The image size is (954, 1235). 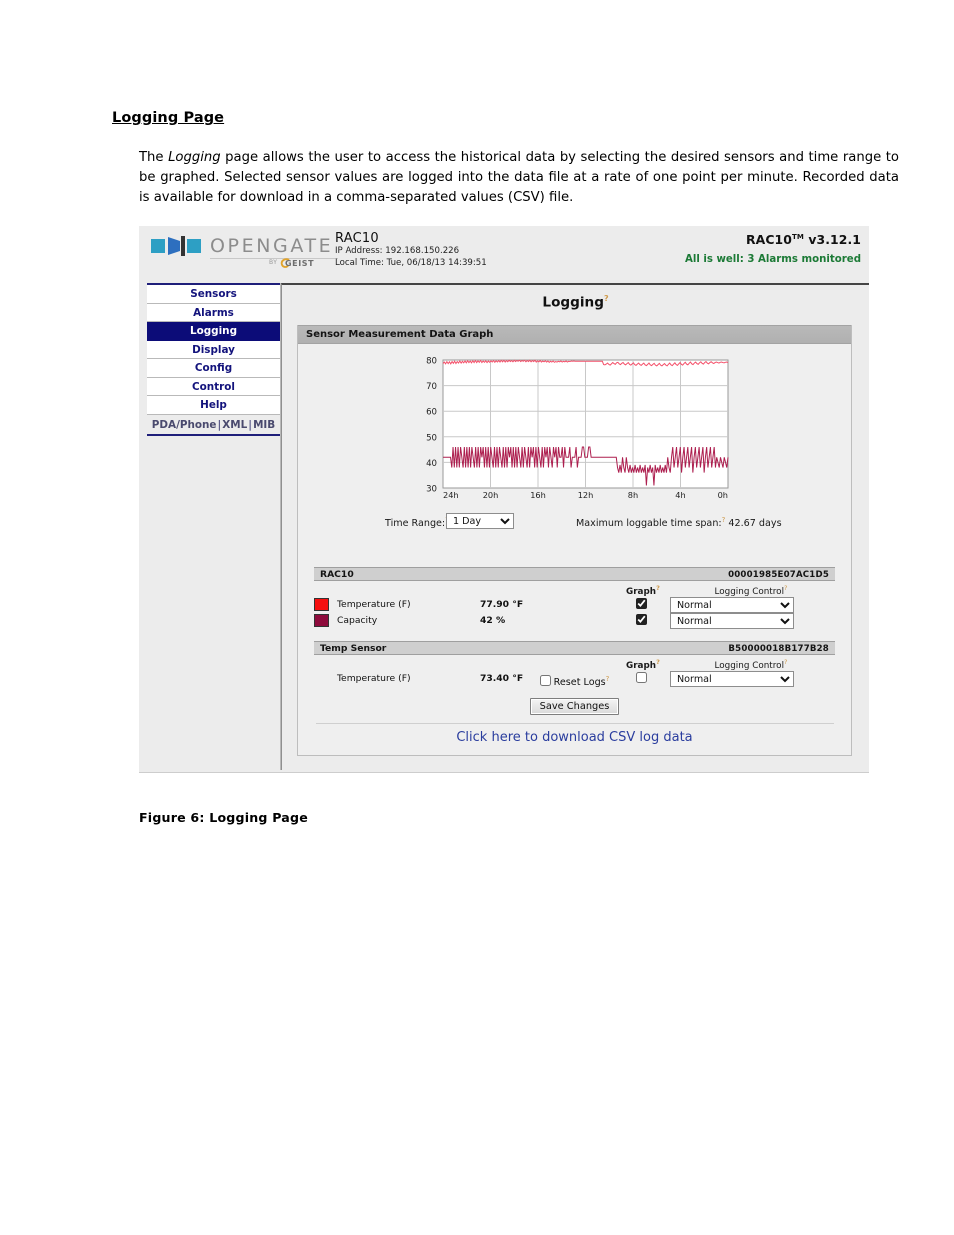 I want to click on logo-by-label: BY, so click(x=273, y=262).